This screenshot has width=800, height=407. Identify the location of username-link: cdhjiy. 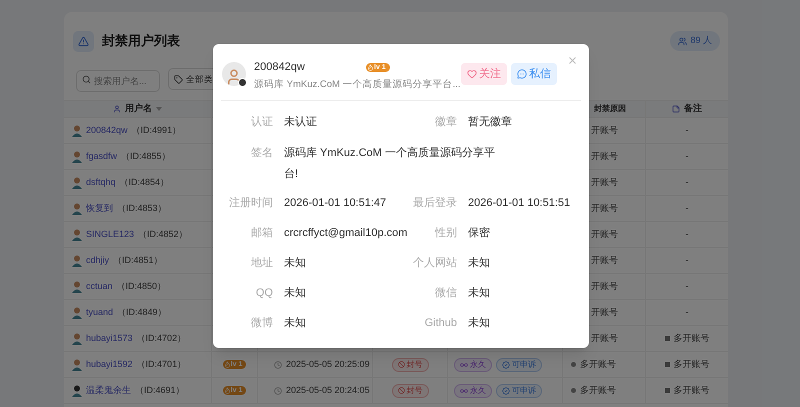
(98, 261).